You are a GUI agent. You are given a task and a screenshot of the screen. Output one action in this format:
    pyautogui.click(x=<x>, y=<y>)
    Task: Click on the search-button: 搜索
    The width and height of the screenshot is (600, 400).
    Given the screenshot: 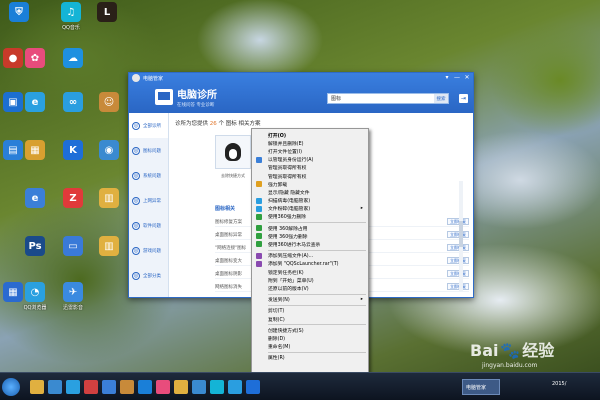 What is the action you would take?
    pyautogui.click(x=441, y=98)
    